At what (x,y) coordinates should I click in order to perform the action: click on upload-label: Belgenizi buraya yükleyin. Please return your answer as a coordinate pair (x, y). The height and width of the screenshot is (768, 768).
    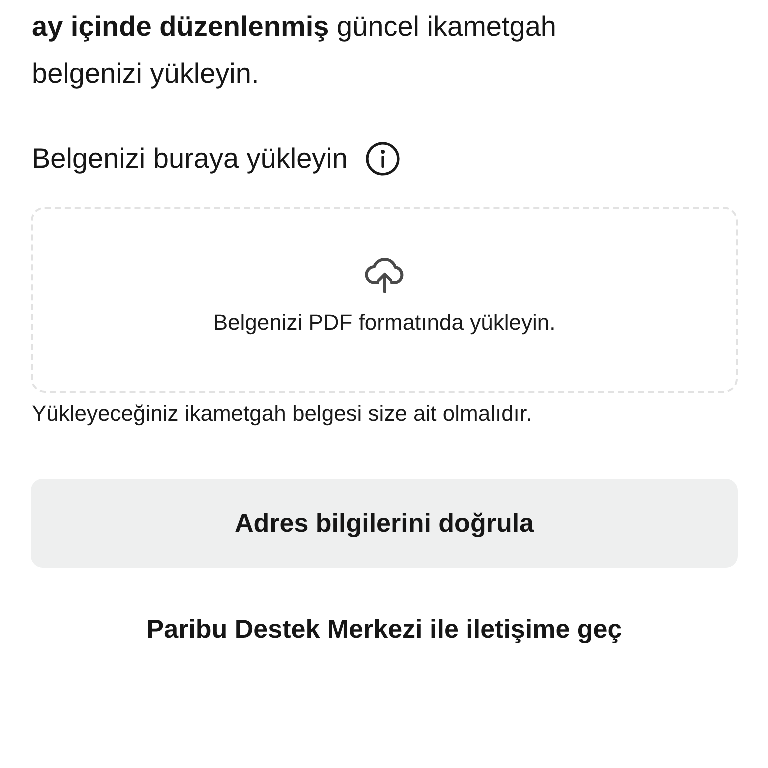
    Looking at the image, I should click on (190, 159).